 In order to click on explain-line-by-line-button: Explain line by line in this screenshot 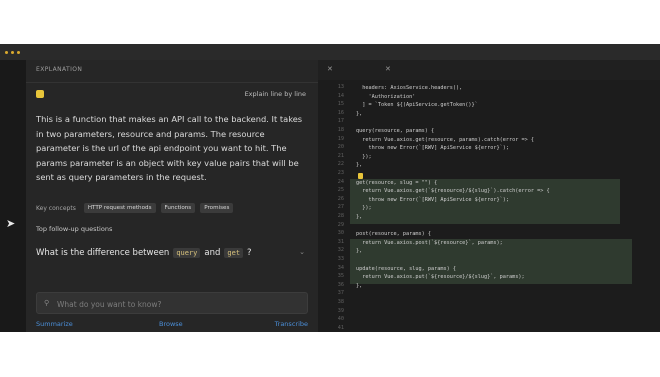, I will do `click(275, 94)`.